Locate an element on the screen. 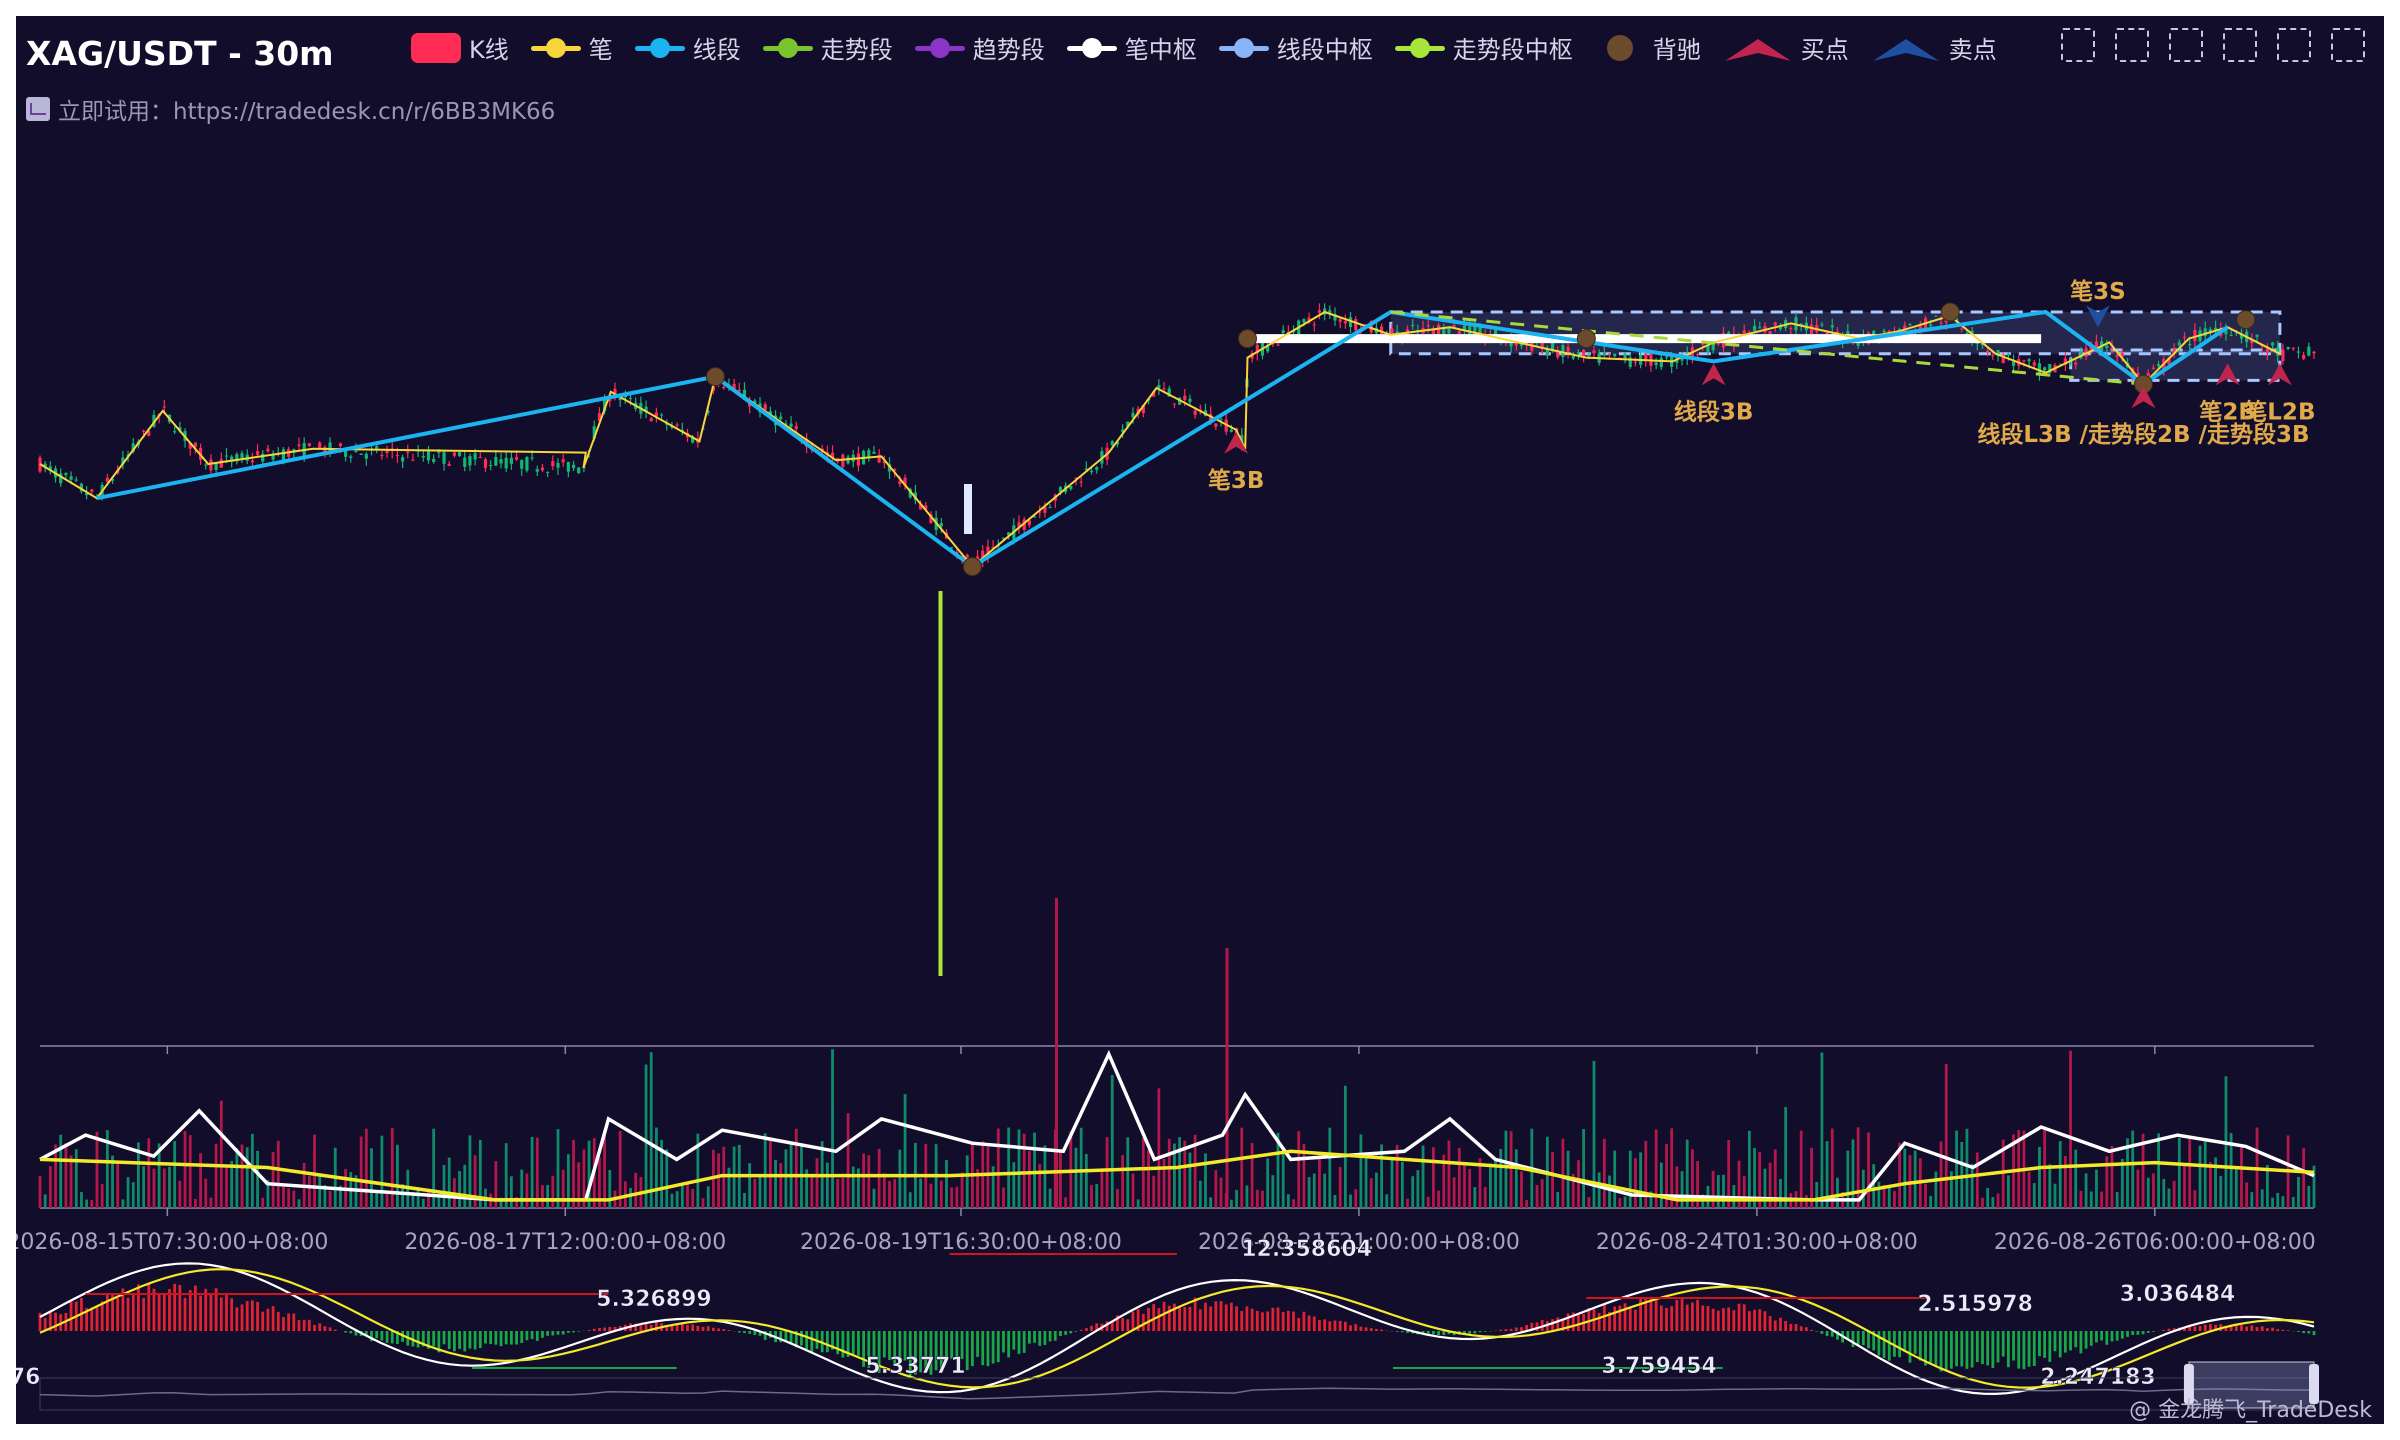 This screenshot has width=2400, height=1440. legend-item-0: K线 is located at coordinates (460, 47).